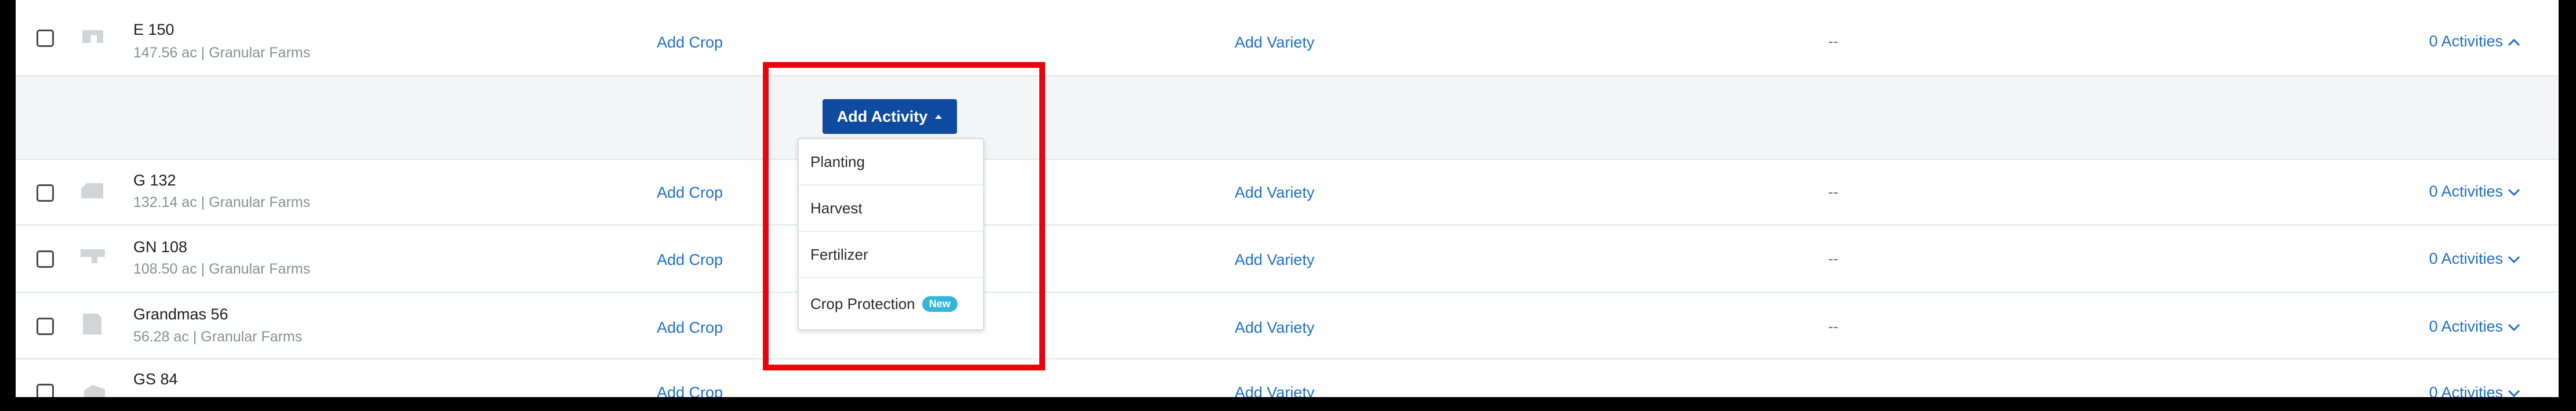 The image size is (2576, 411). Describe the element at coordinates (160, 247) in the screenshot. I see `field-name: GN 108` at that location.